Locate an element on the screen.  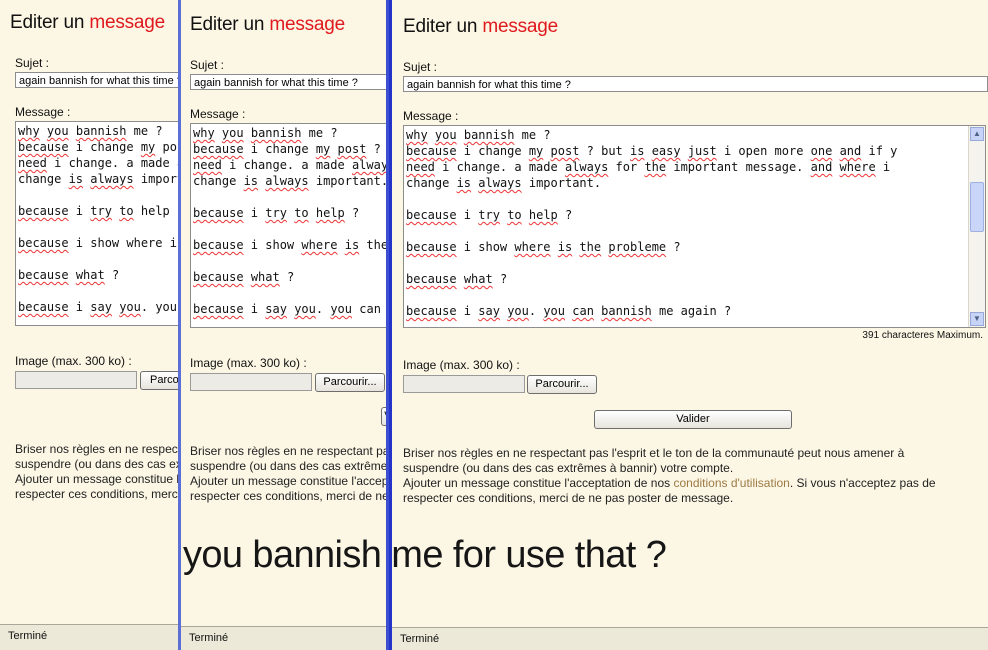
scroll-thumb is located at coordinates (977, 207).